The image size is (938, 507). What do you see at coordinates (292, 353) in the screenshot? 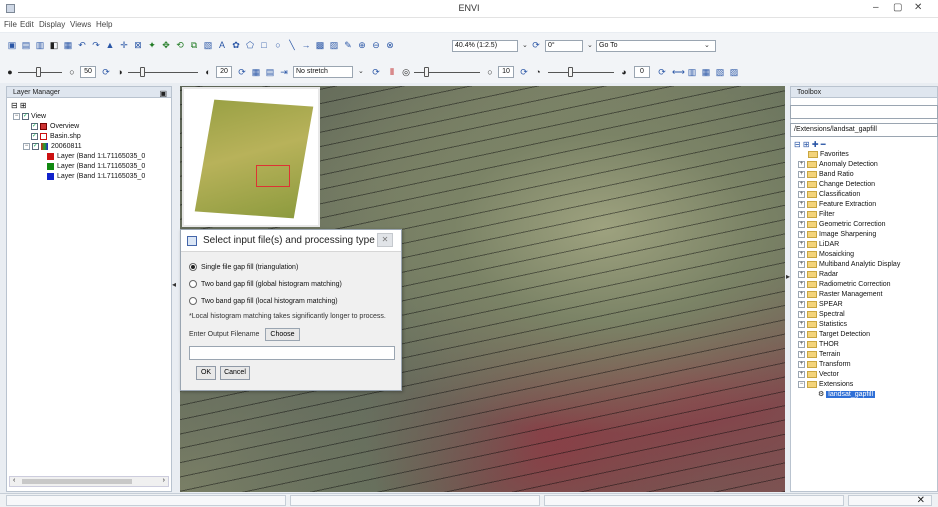
I see `output-filename-input` at bounding box center [292, 353].